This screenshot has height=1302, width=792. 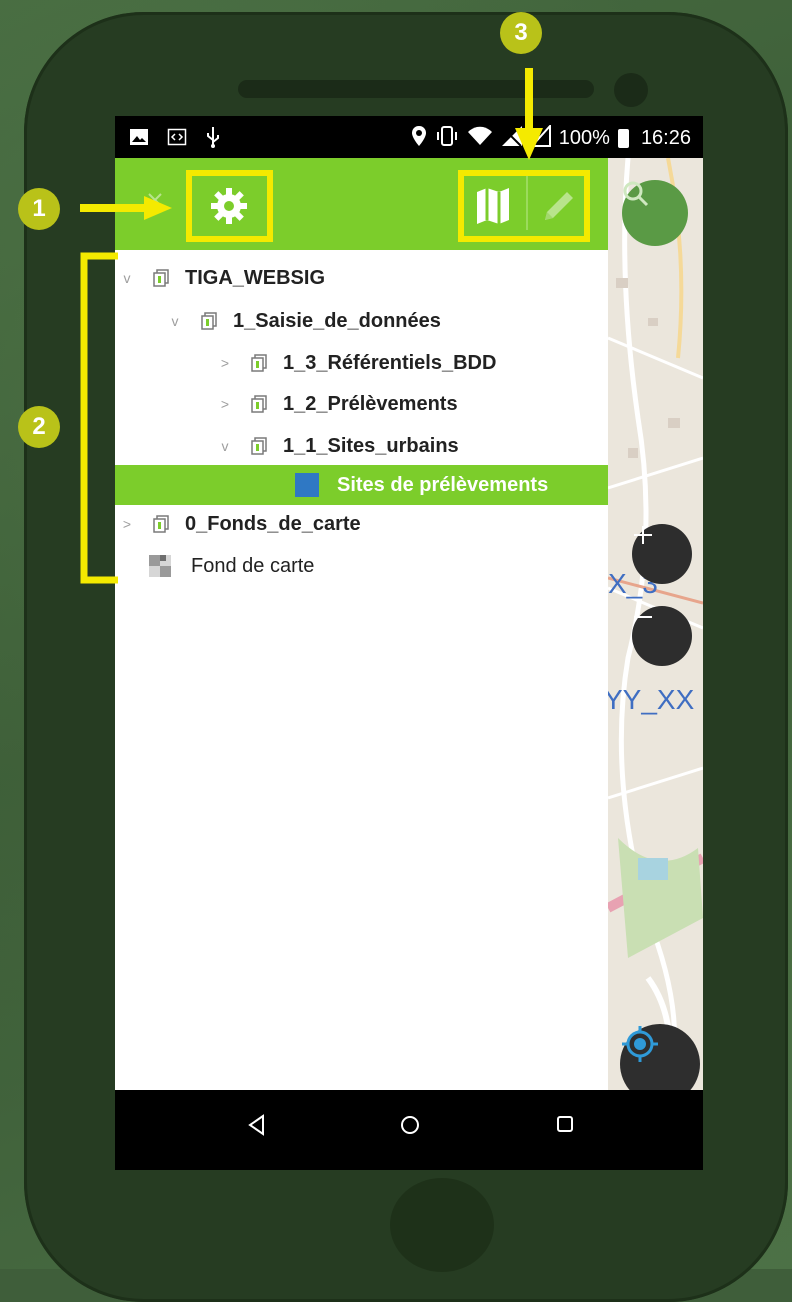 I want to click on layer-group-row: v TIGA_WEBSIG, so click(x=361, y=278).